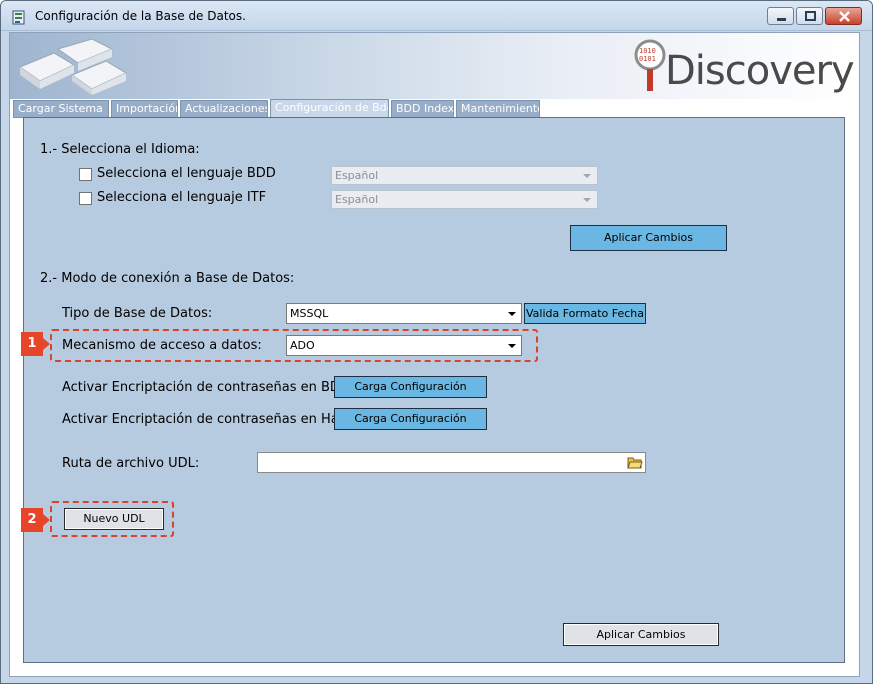 This screenshot has width=873, height=684. What do you see at coordinates (464, 175) in the screenshot?
I see `bdd-language-select: Español` at bounding box center [464, 175].